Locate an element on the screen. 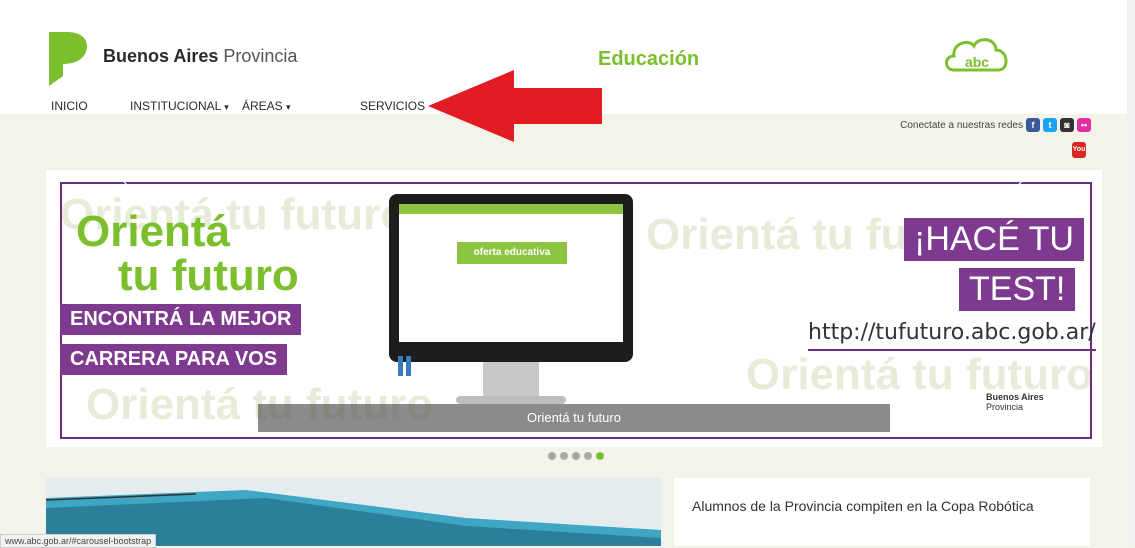  monitor-base is located at coordinates (511, 400).